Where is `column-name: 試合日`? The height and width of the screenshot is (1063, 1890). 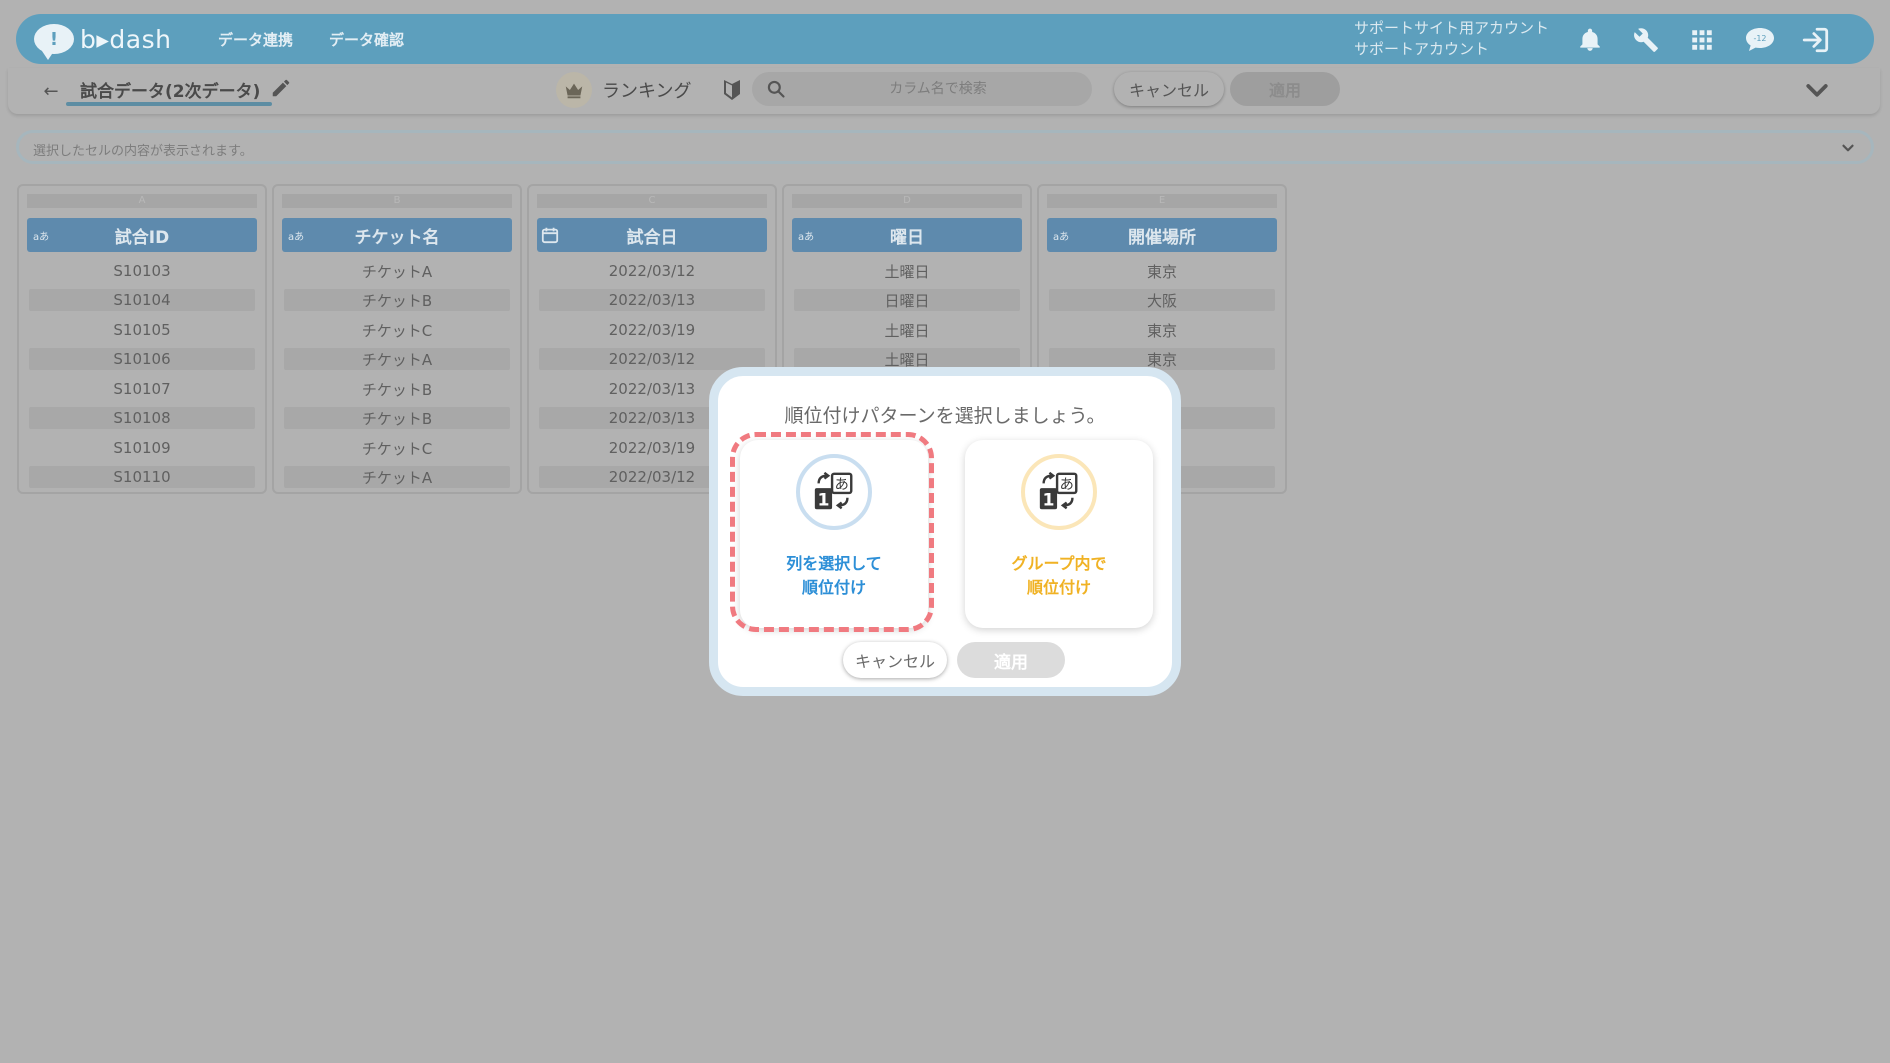
column-name: 試合日 is located at coordinates (652, 237).